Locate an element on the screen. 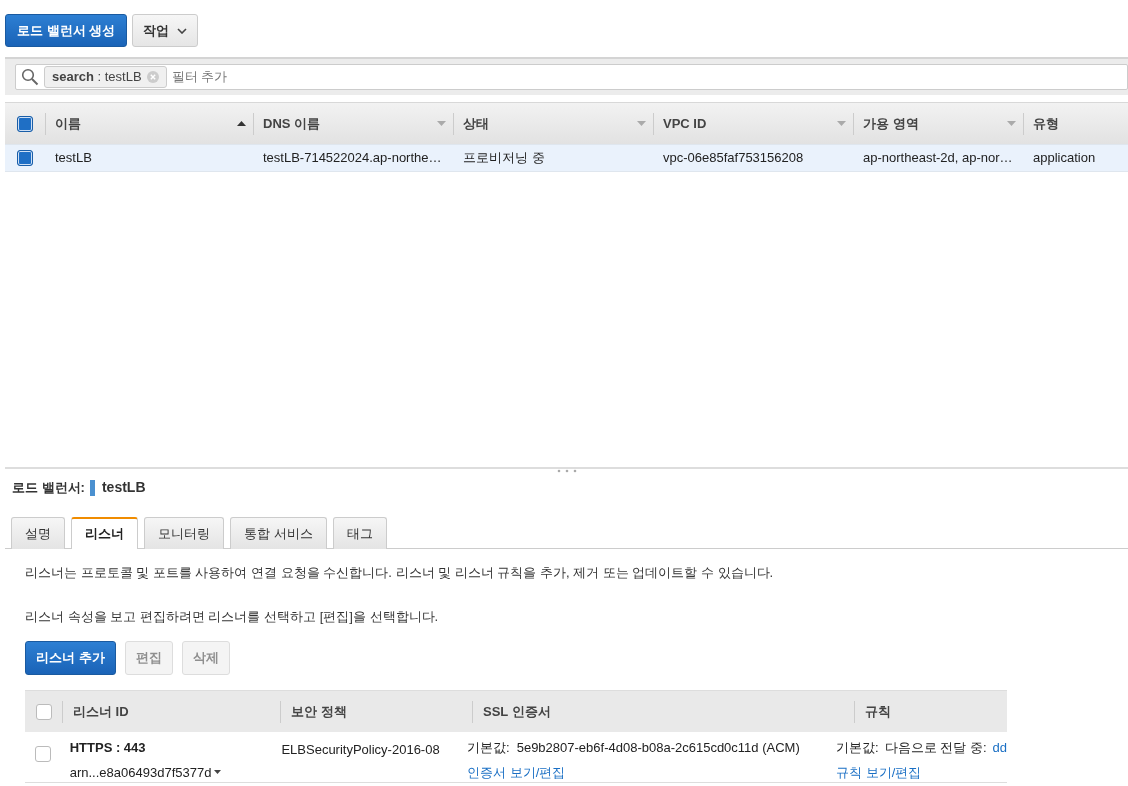  description-text: 리스너는 프로토콜 및 포트를 사용하여 연결 요청을 수신합니다. 리스너 및 리스너 규칙을 추가, 제거 또는 업데이트할 수 있습니다. is located at coordinates (400, 573).